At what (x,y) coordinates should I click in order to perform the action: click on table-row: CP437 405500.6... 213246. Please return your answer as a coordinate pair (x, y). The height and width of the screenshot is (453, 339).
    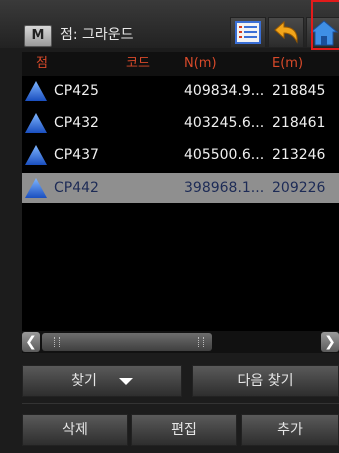
    Looking at the image, I should click on (180, 155).